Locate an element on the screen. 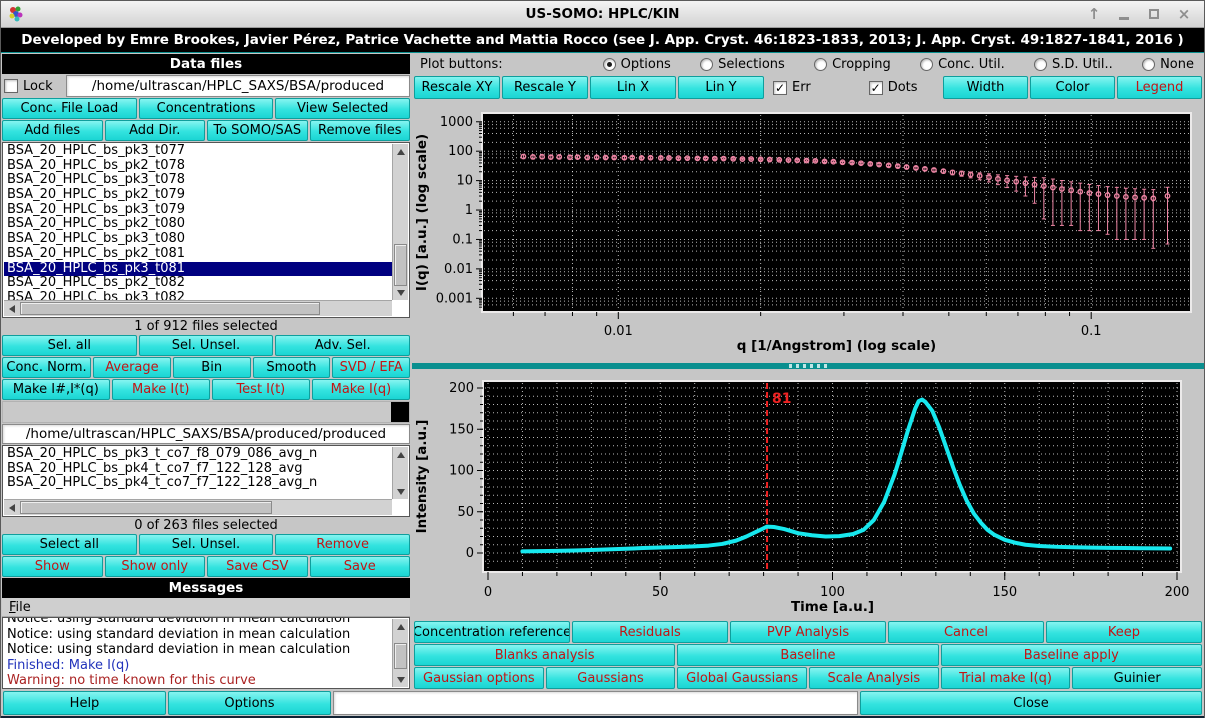 The height and width of the screenshot is (718, 1205). lin-y-button: Lin Y is located at coordinates (721, 87).